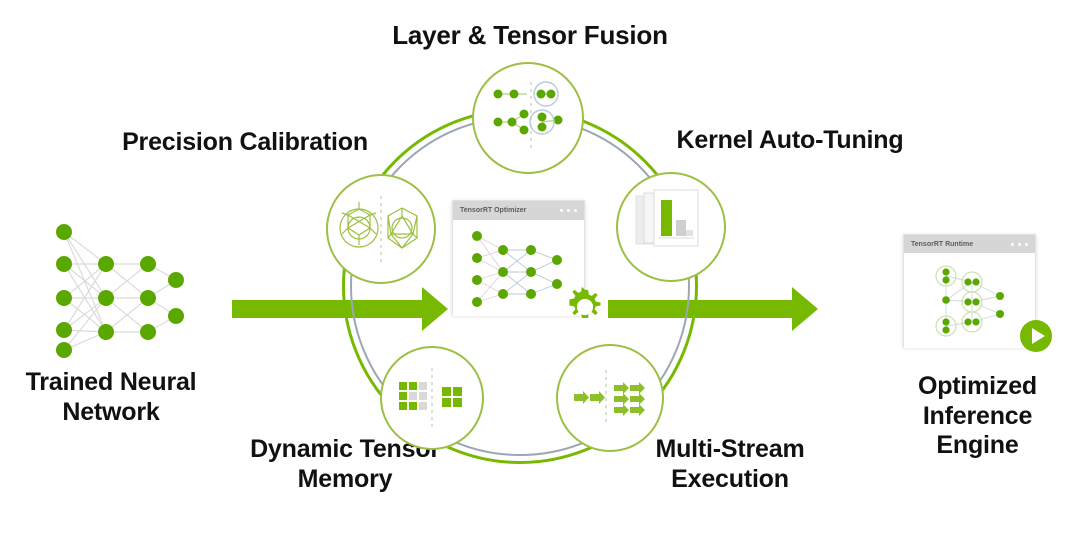 This screenshot has width=1080, height=557. What do you see at coordinates (977, 445) in the screenshot?
I see `label-optimized-inference-engine-line3: Engine` at bounding box center [977, 445].